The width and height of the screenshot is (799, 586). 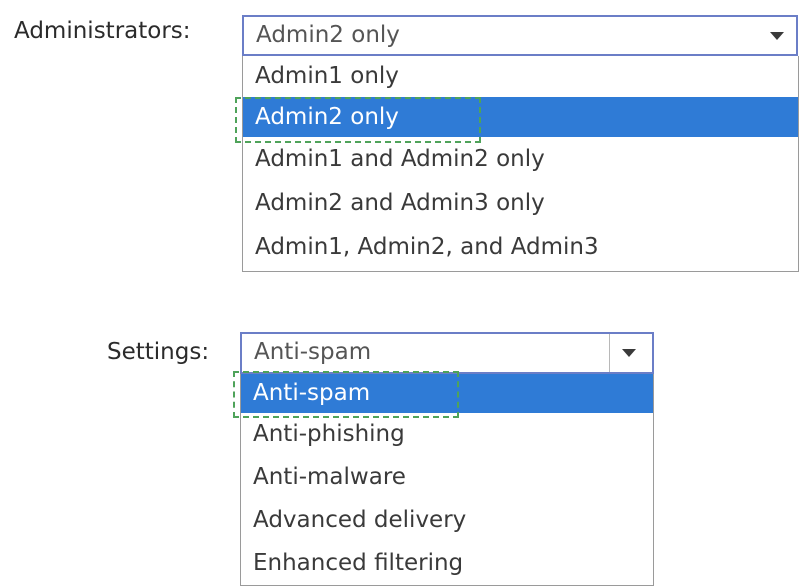 What do you see at coordinates (158, 352) in the screenshot?
I see `settings-label: Settings:` at bounding box center [158, 352].